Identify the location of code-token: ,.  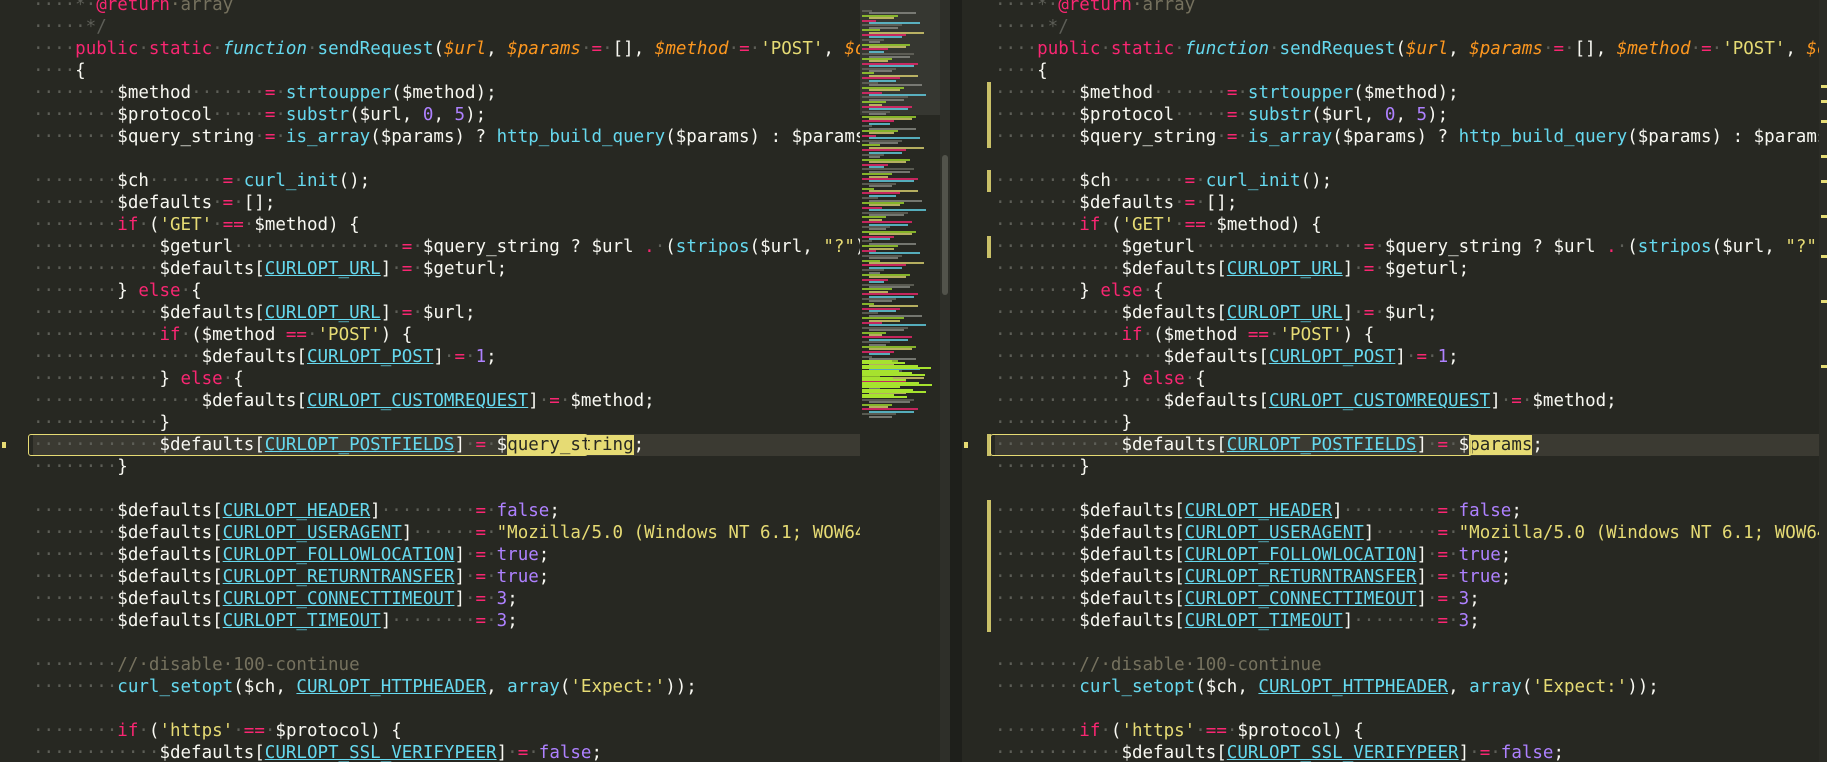
(1459, 49).